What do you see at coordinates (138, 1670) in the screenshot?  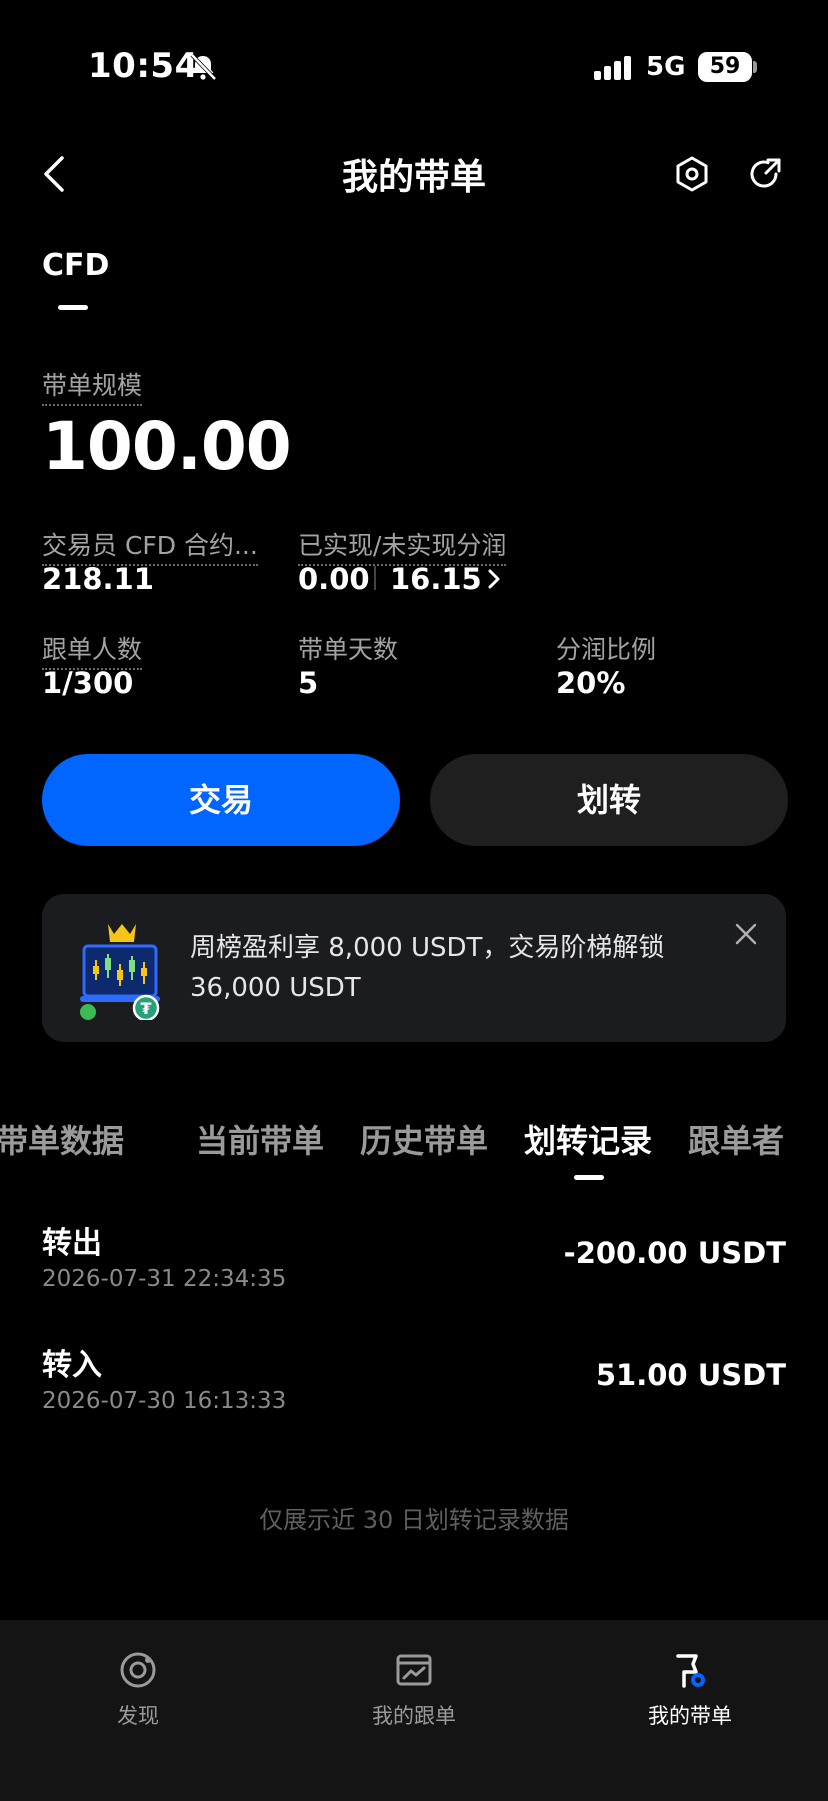 I see `discover-icon` at bounding box center [138, 1670].